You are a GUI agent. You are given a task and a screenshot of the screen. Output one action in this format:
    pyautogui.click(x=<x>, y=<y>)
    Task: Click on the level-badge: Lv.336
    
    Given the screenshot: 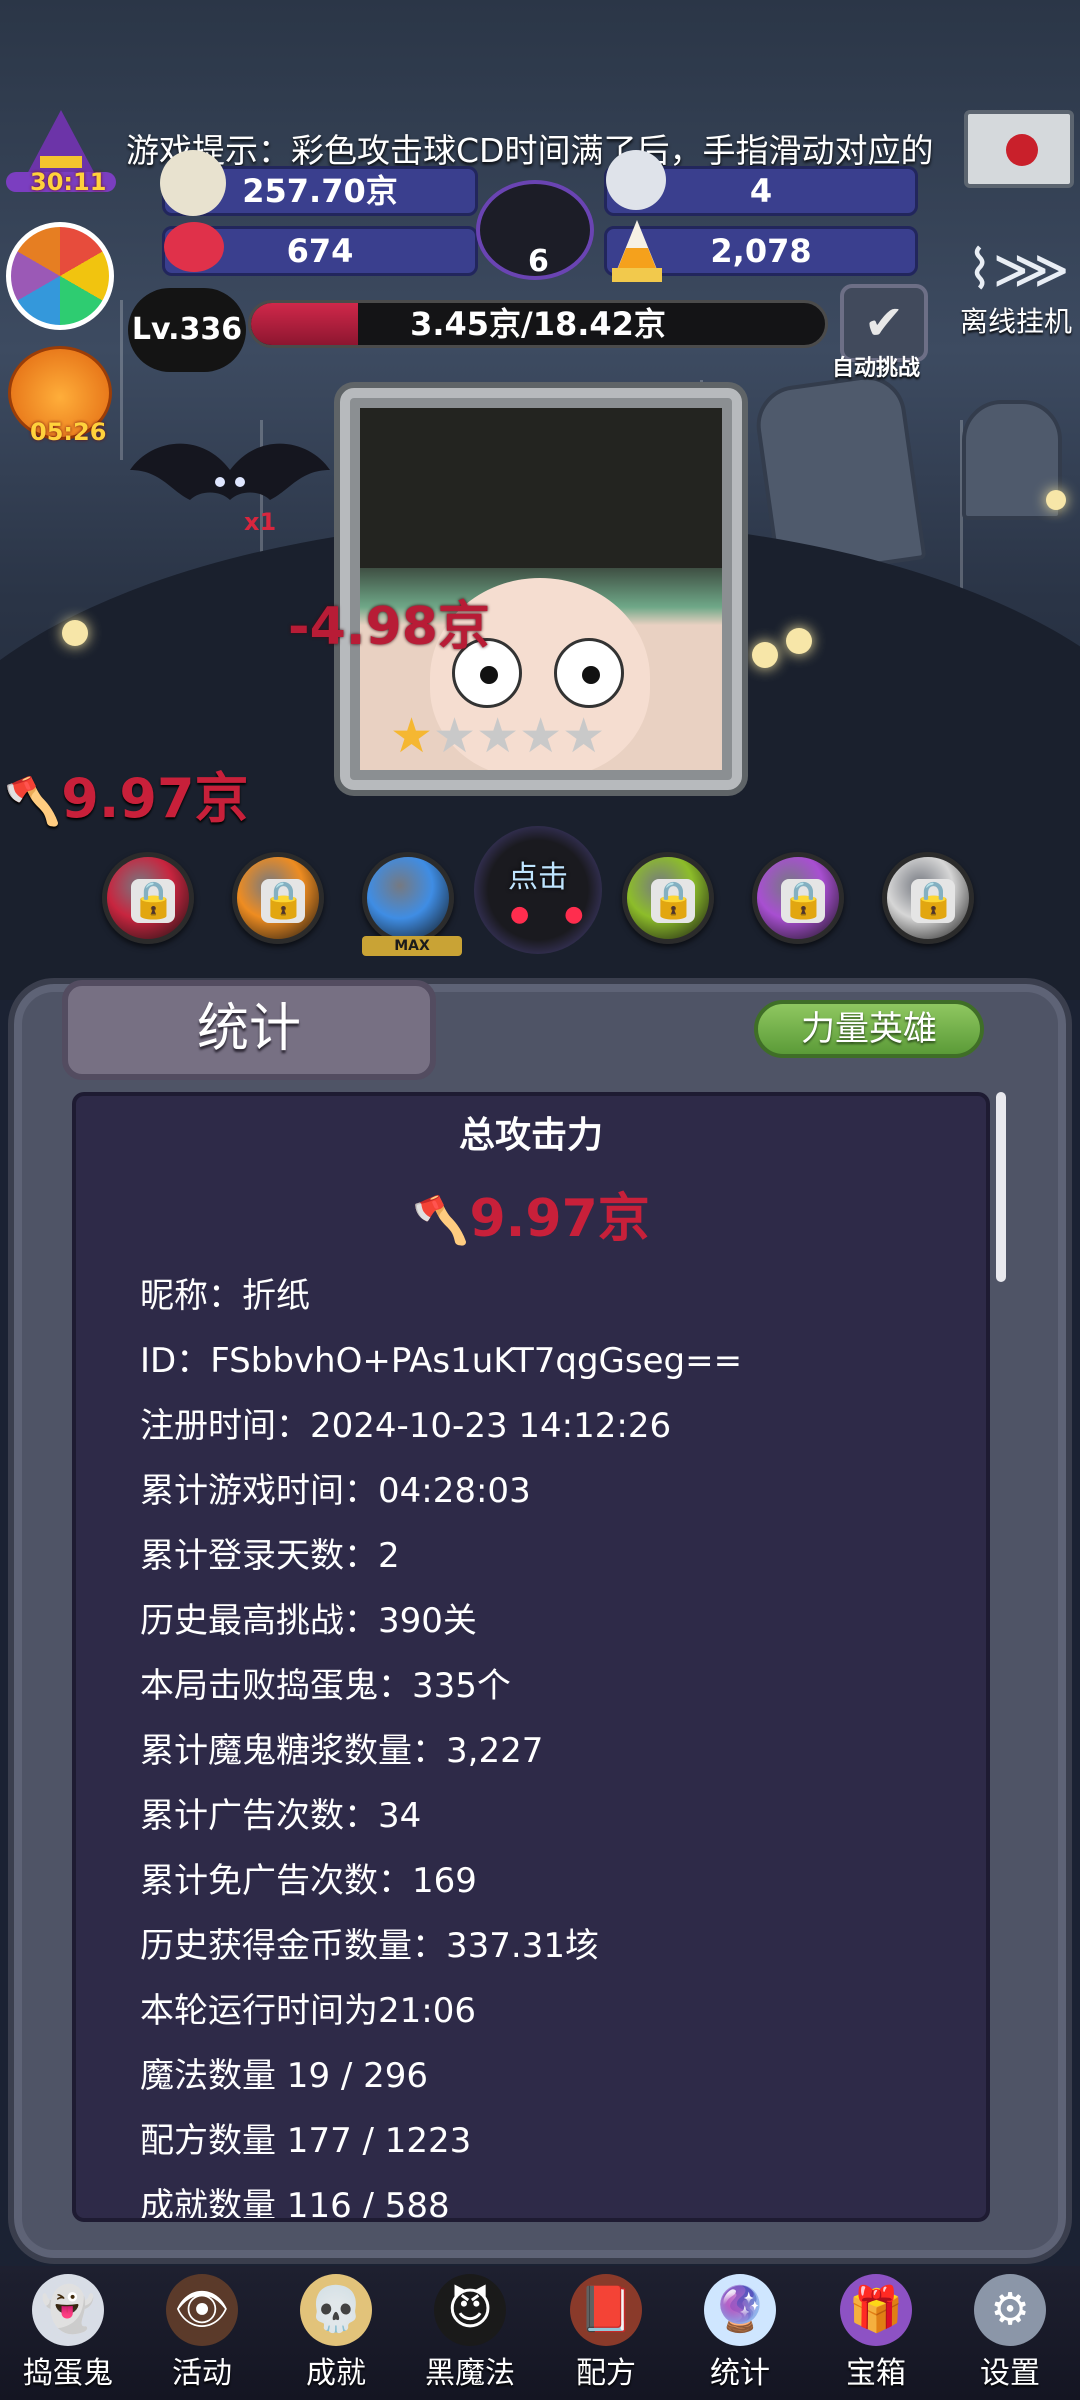 What is the action you would take?
    pyautogui.click(x=187, y=330)
    